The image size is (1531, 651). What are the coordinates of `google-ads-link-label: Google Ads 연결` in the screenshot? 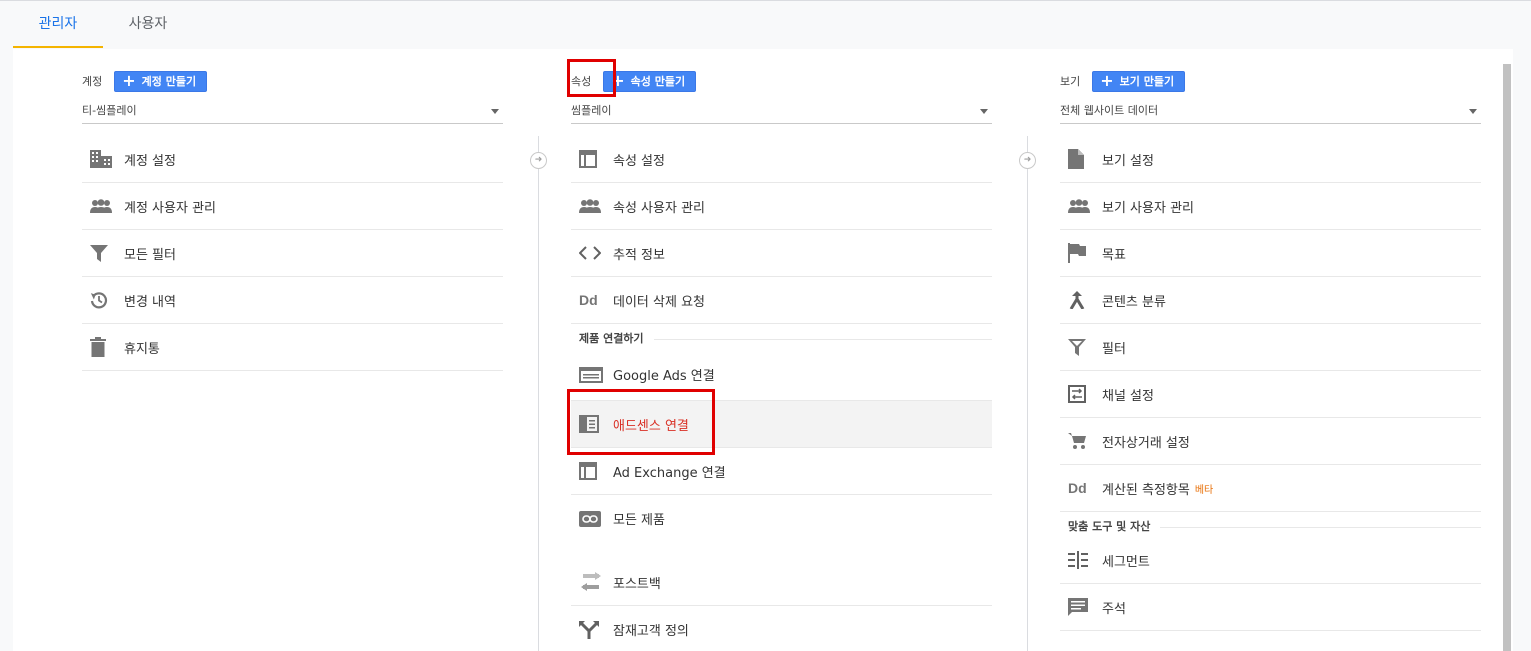 It's located at (664, 376).